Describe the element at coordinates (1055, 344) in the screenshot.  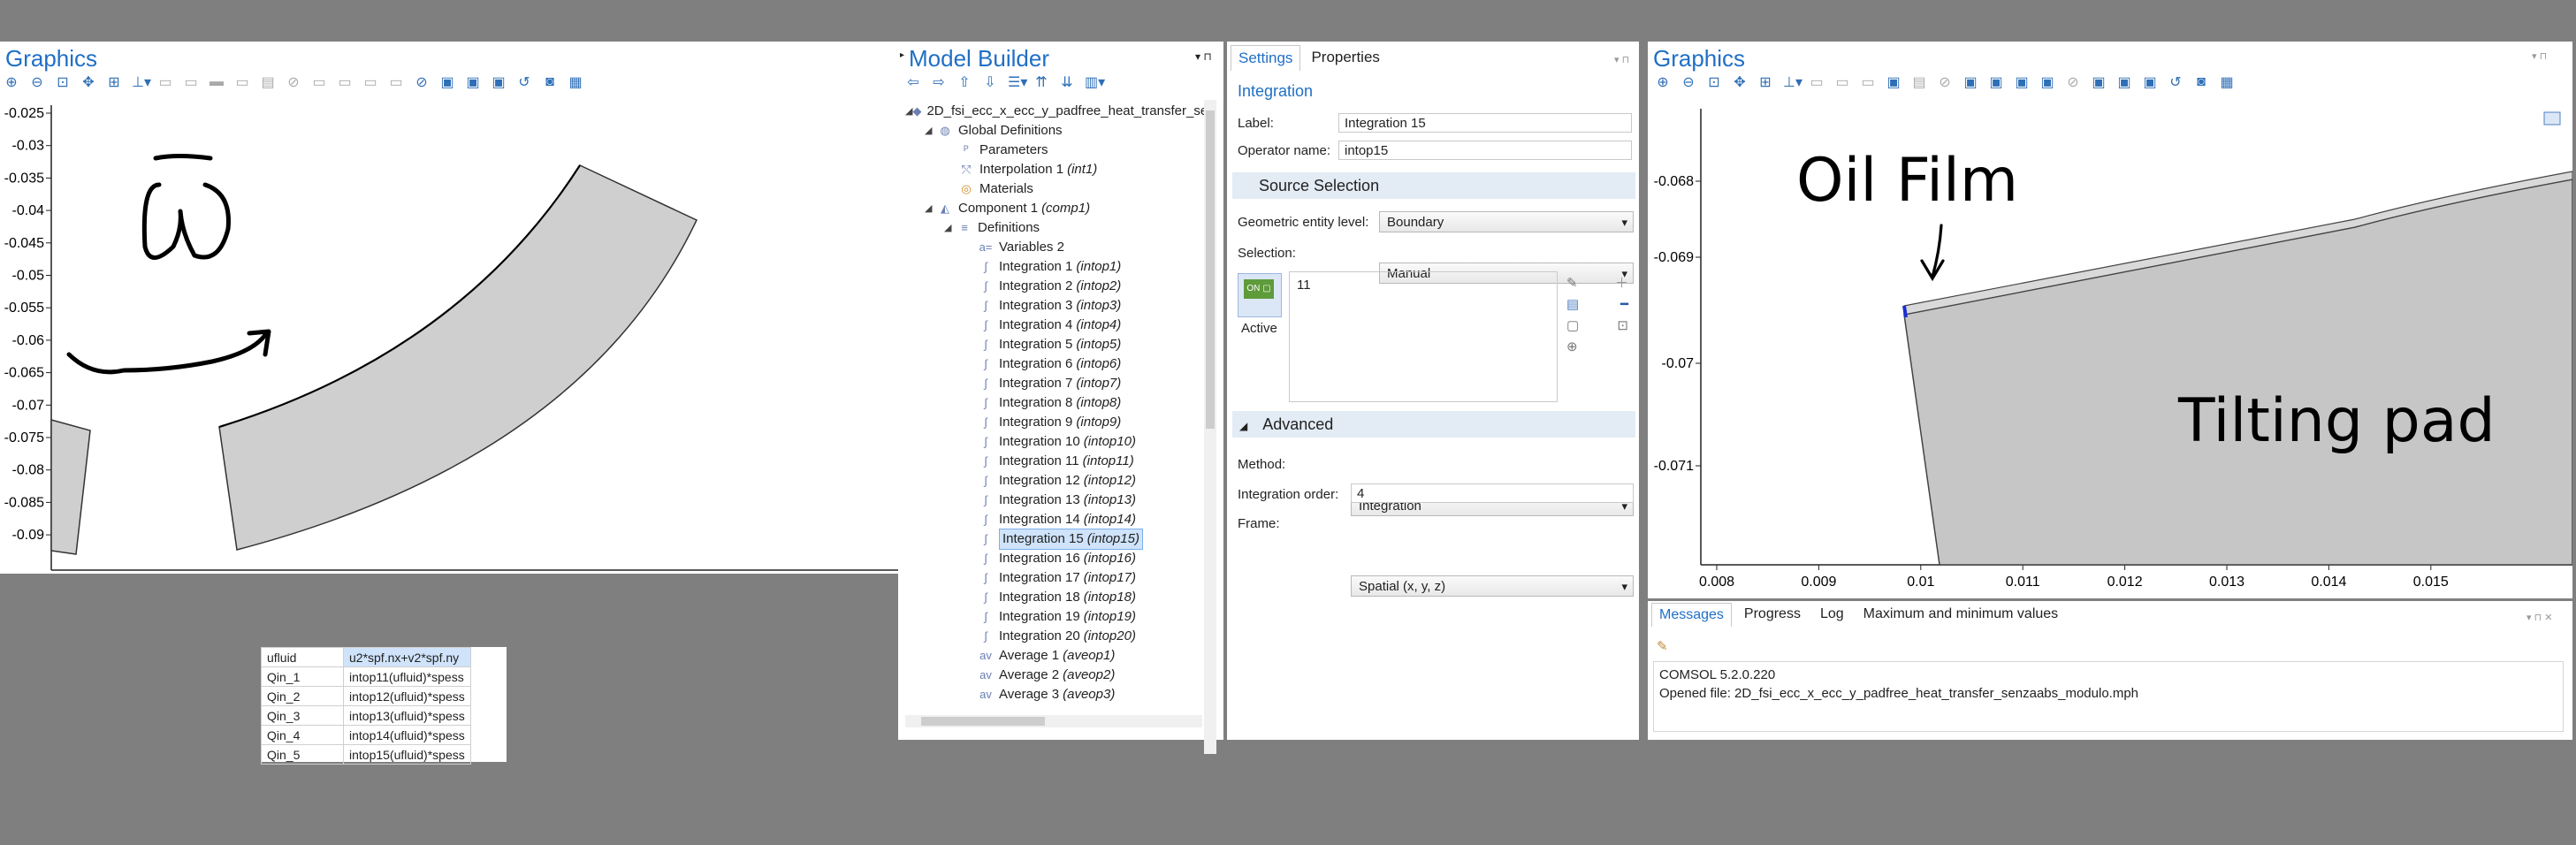
I see `tree-item: ∫ Integration 5 (intop5)` at that location.